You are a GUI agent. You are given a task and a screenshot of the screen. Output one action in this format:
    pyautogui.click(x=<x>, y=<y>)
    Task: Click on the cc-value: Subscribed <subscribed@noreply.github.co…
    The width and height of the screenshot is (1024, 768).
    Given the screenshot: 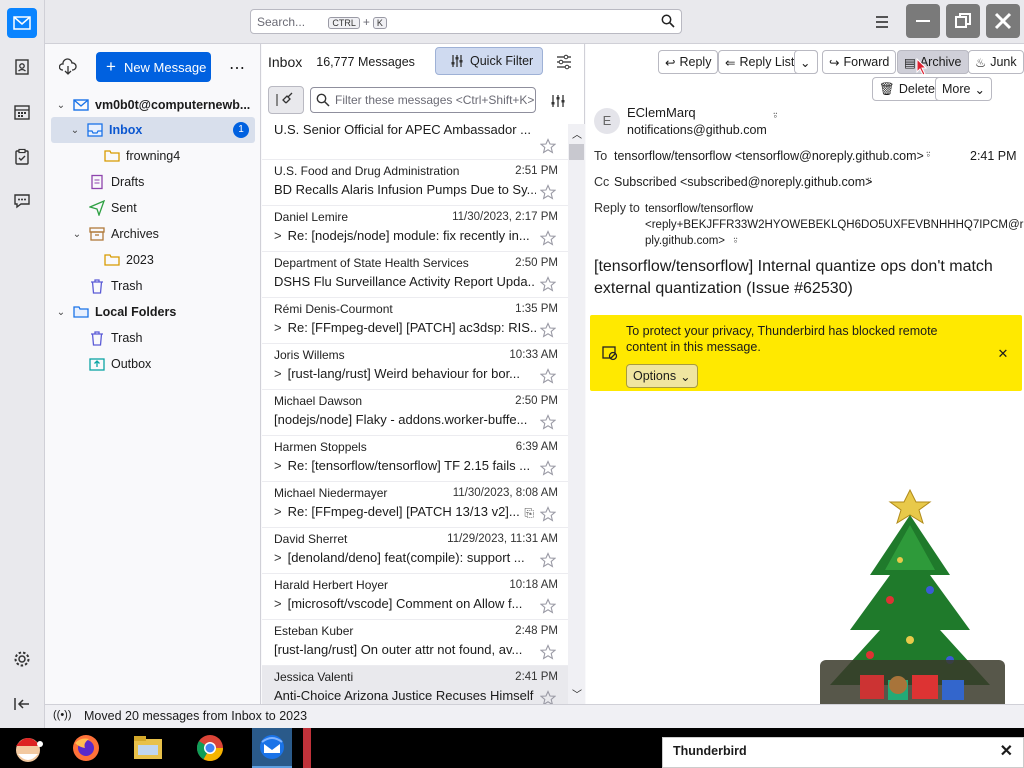 What is the action you would take?
    pyautogui.click(x=743, y=182)
    